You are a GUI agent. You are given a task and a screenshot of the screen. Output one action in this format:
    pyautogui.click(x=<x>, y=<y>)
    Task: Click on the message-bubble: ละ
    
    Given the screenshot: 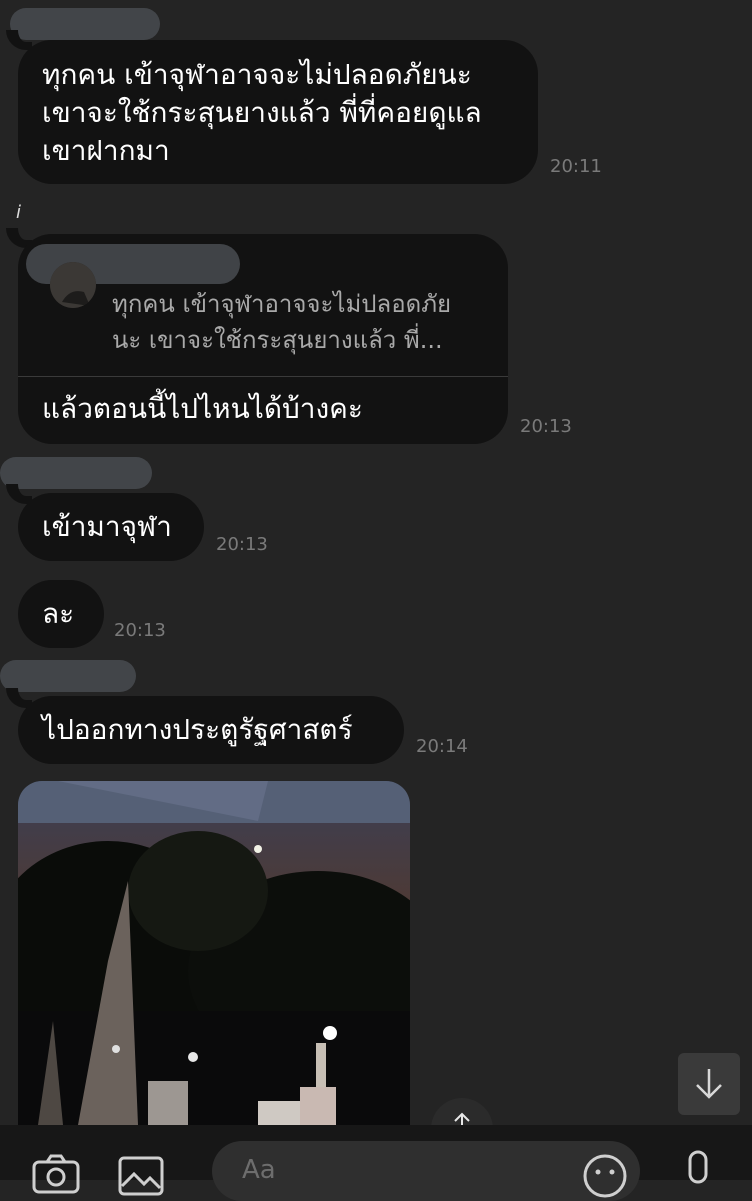 What is the action you would take?
    pyautogui.click(x=61, y=614)
    